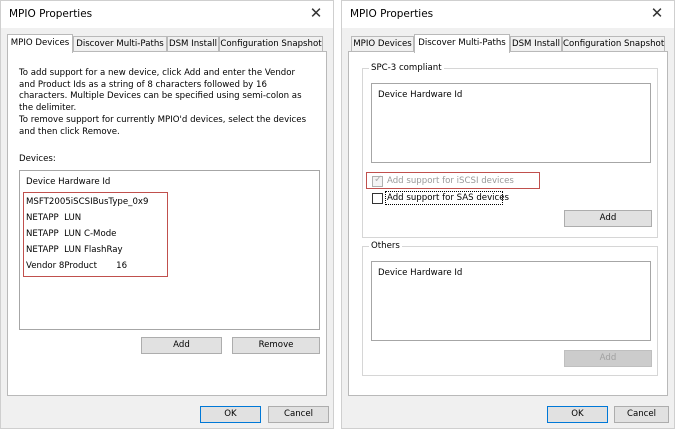 The height and width of the screenshot is (429, 675). Describe the element at coordinates (37, 159) in the screenshot. I see `devices-label: Devices:` at that location.